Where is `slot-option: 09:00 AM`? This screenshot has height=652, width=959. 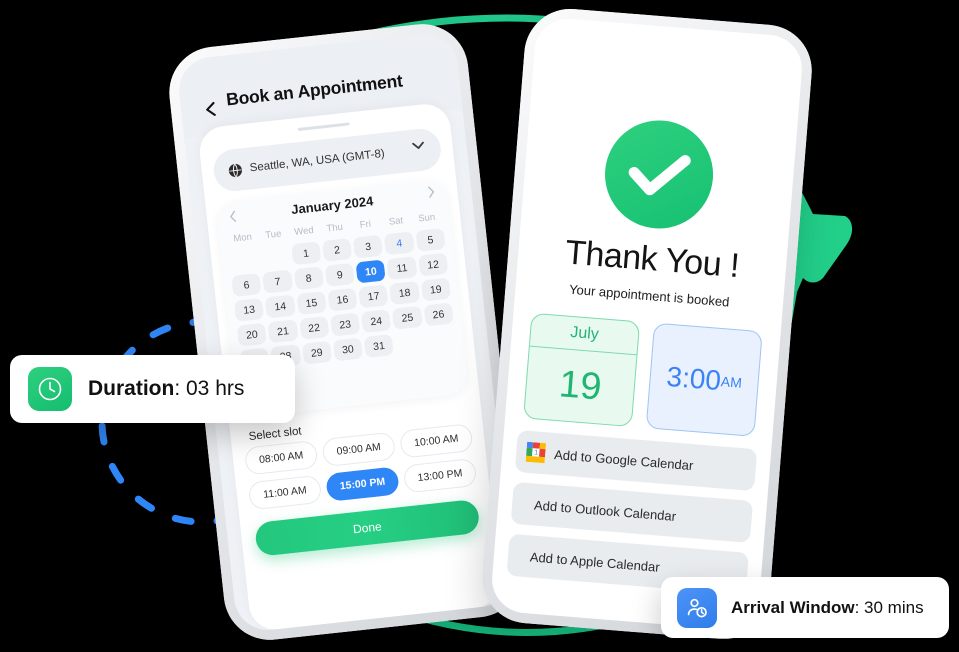
slot-option: 09:00 AM is located at coordinates (359, 449).